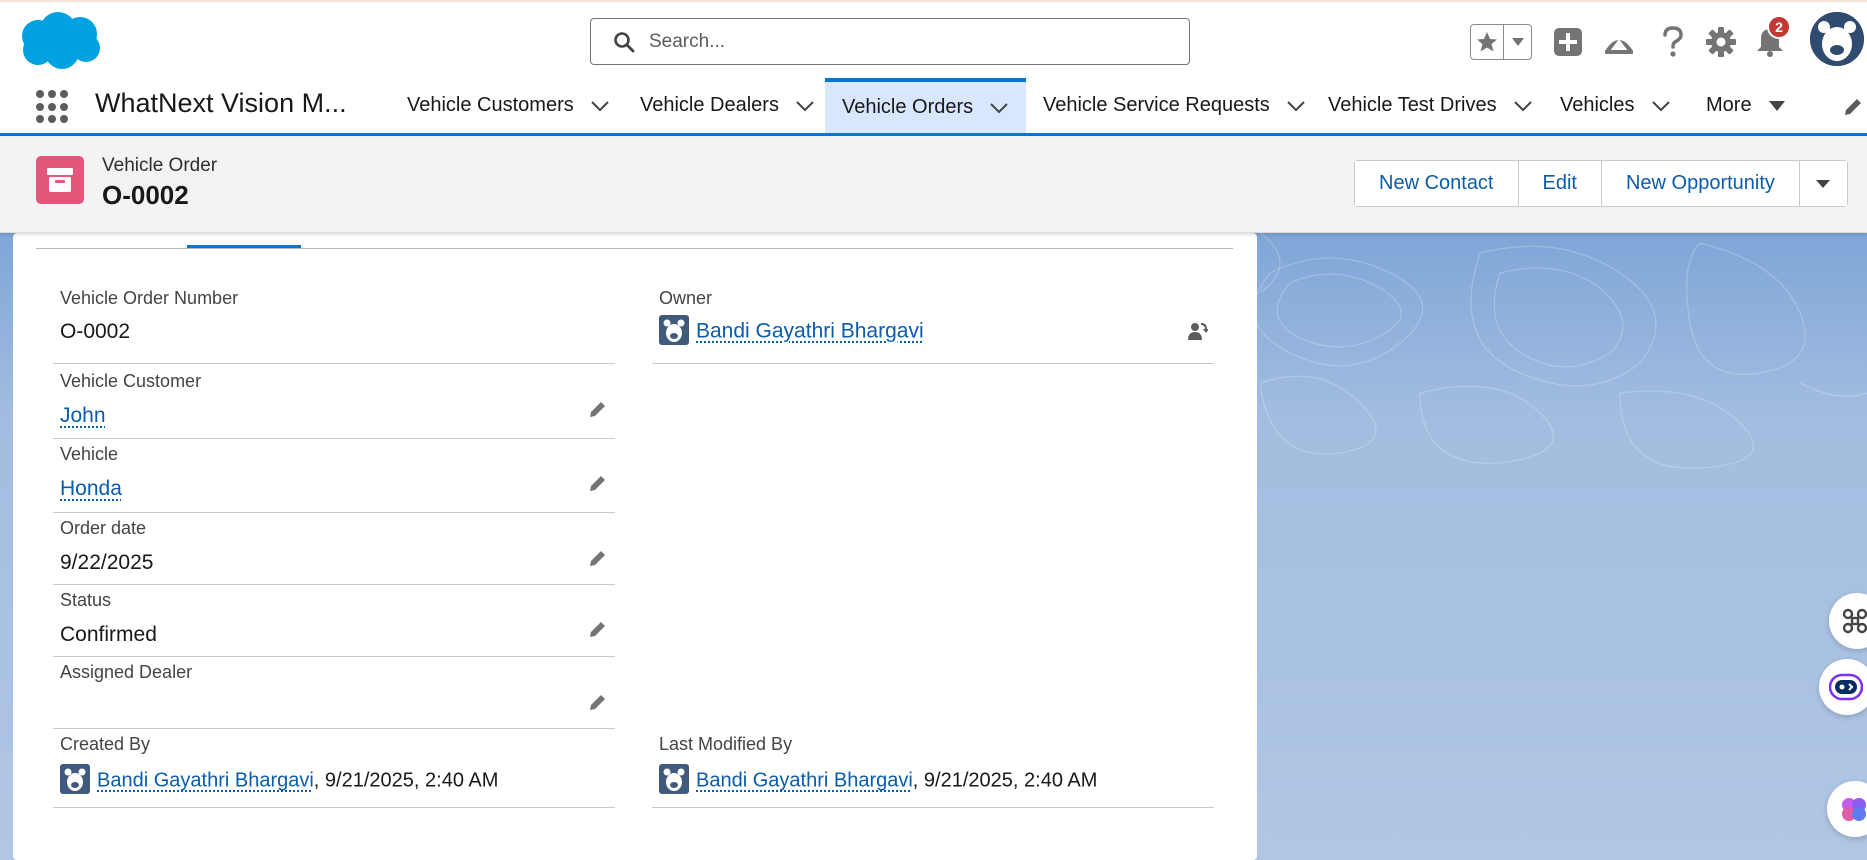  I want to click on new-contact-button: New Contact, so click(1437, 183).